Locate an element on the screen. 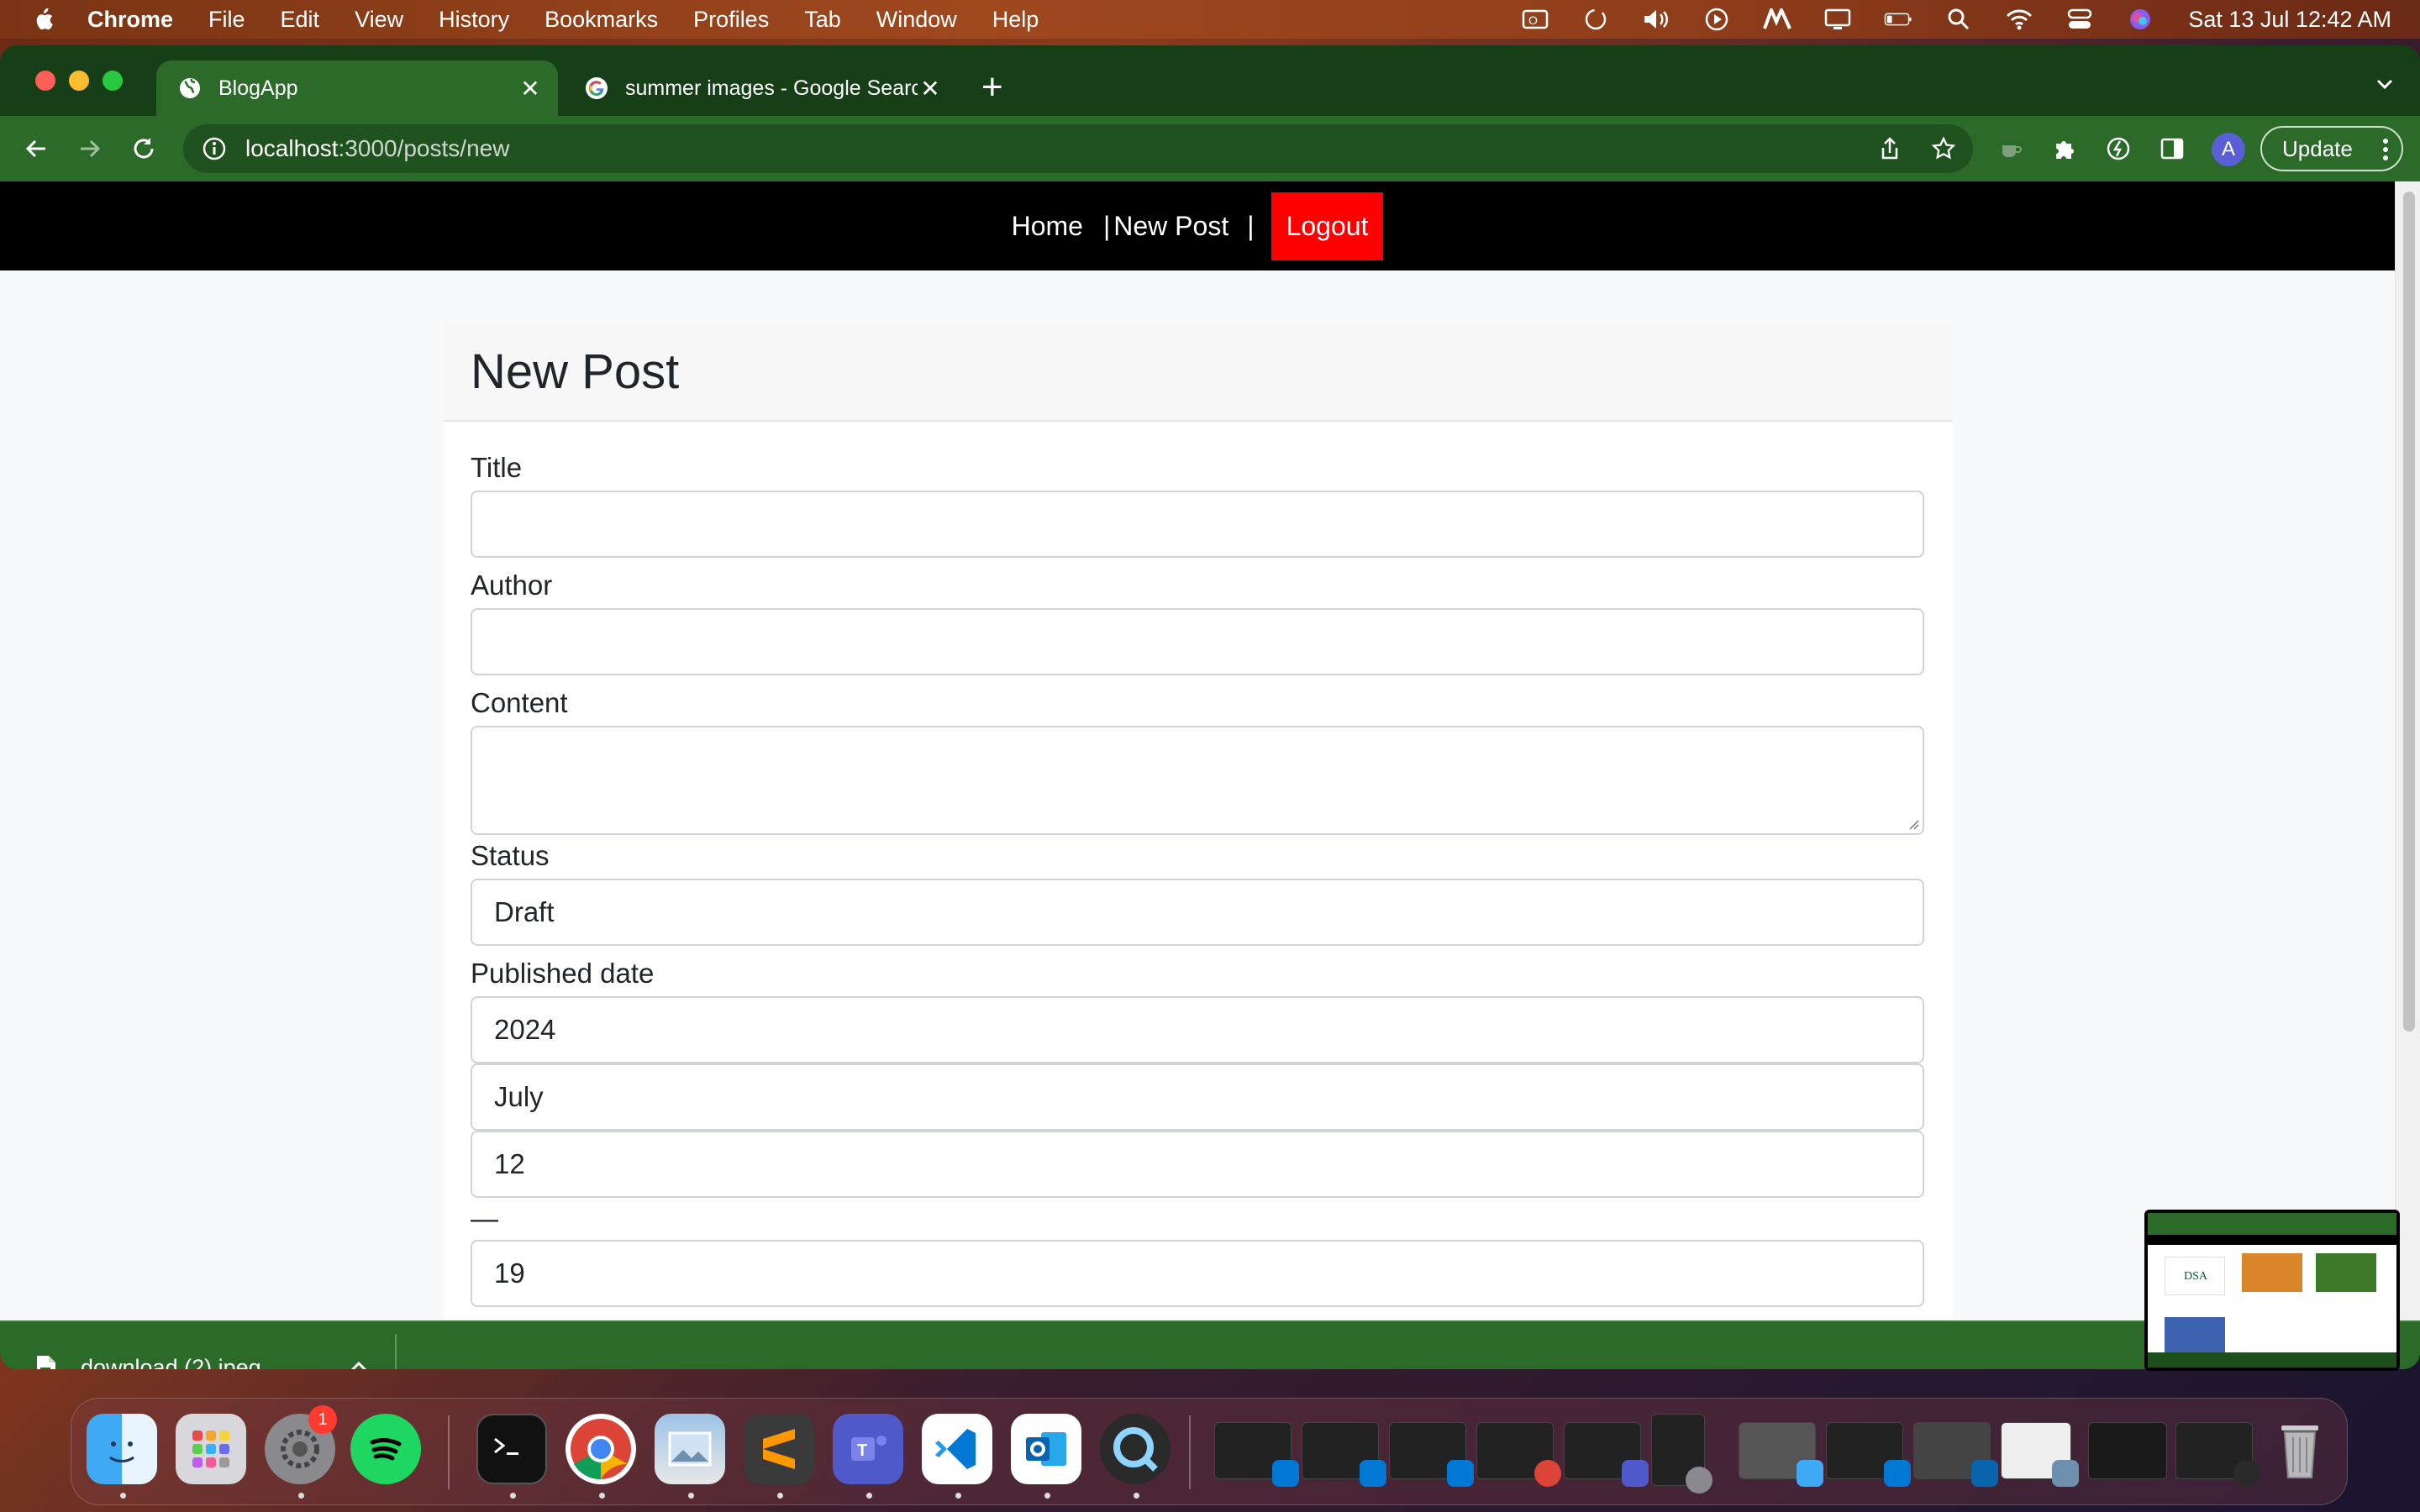 The height and width of the screenshot is (1512, 2420). more-menu-icon is located at coordinates (2386, 149).